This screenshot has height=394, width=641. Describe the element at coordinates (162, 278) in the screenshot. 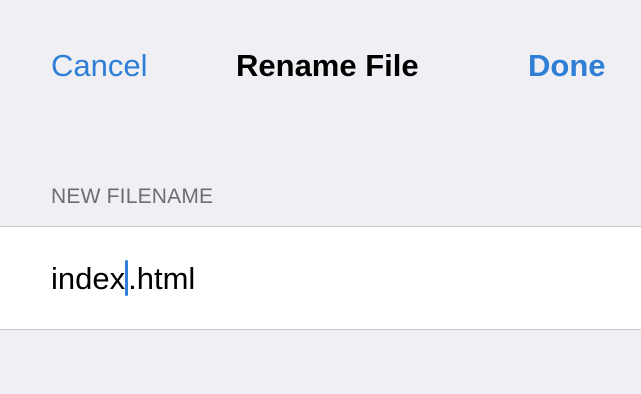

I see `filename-text-after-cursor: .html` at that location.